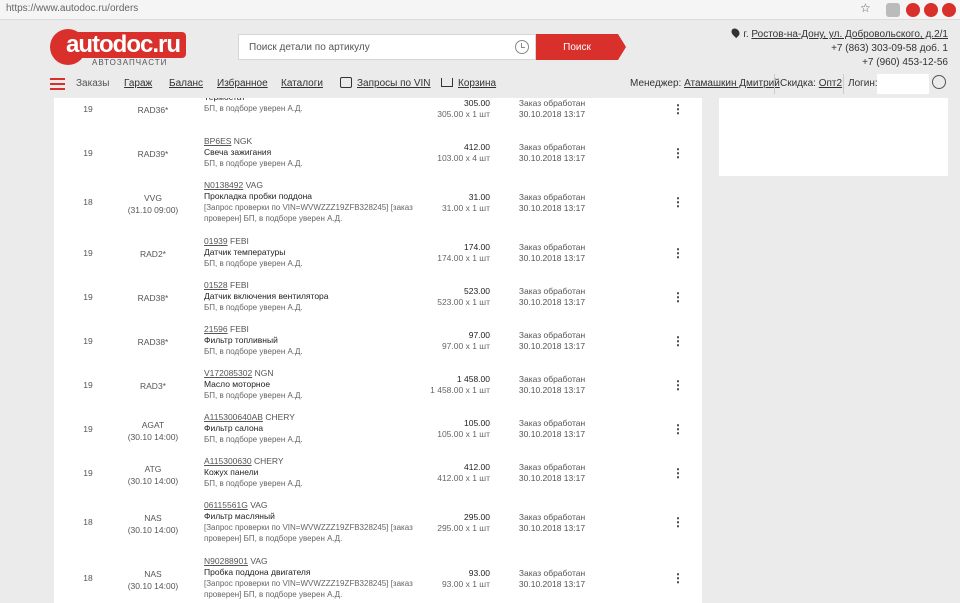 The height and width of the screenshot is (603, 960). What do you see at coordinates (228, 461) in the screenshot?
I see `part-article-link: A115300630` at bounding box center [228, 461].